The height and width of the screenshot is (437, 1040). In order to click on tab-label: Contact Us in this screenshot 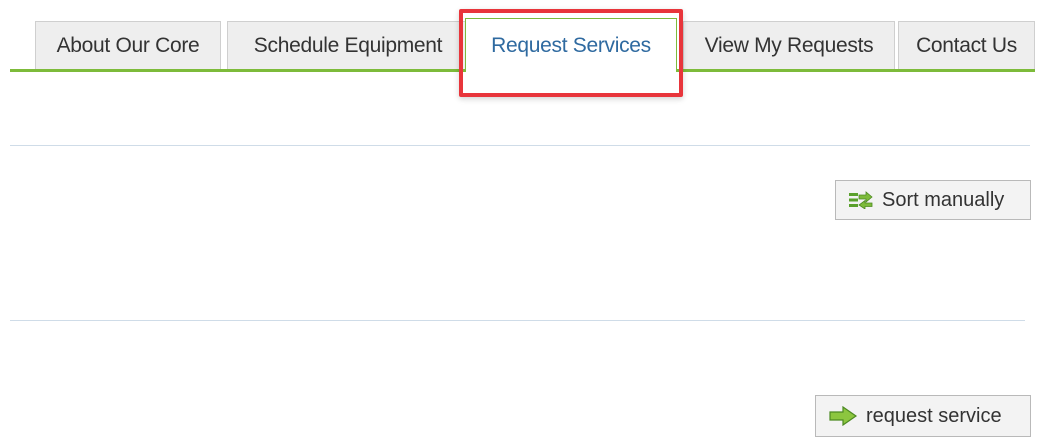, I will do `click(966, 45)`.